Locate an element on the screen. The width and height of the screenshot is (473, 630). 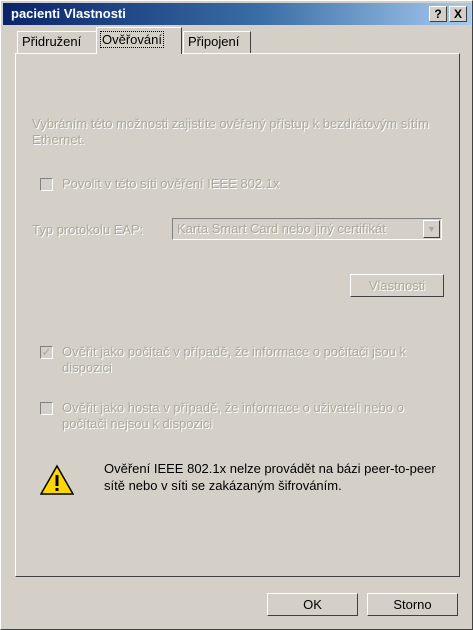
tab-connection: Připojení is located at coordinates (217, 42).